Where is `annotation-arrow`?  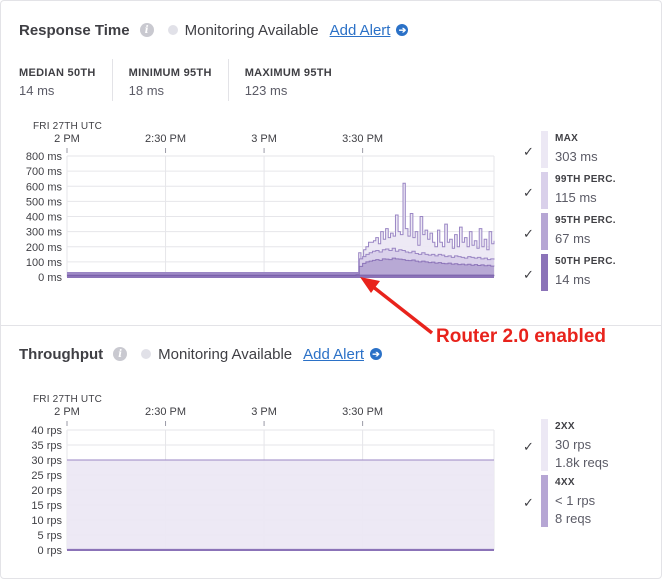
annotation-arrow is located at coordinates (397, 306).